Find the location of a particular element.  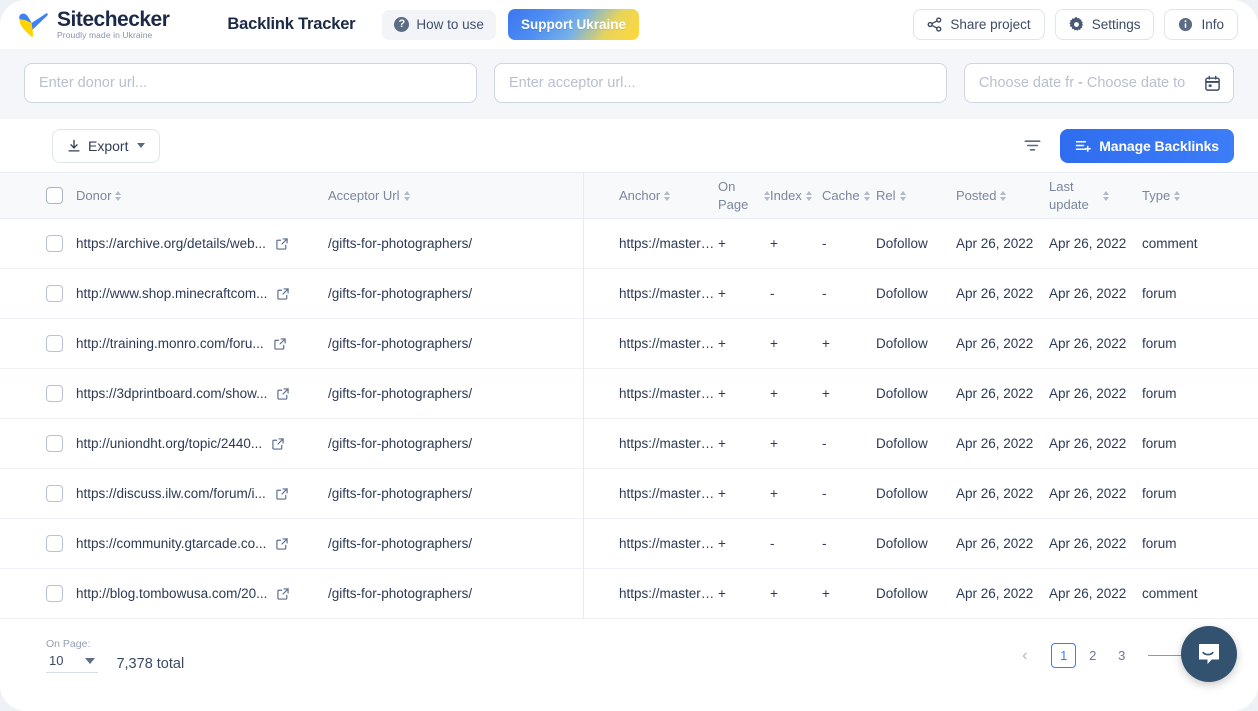

posted-cell: Apr 26, 2022 is located at coordinates (1002, 493).